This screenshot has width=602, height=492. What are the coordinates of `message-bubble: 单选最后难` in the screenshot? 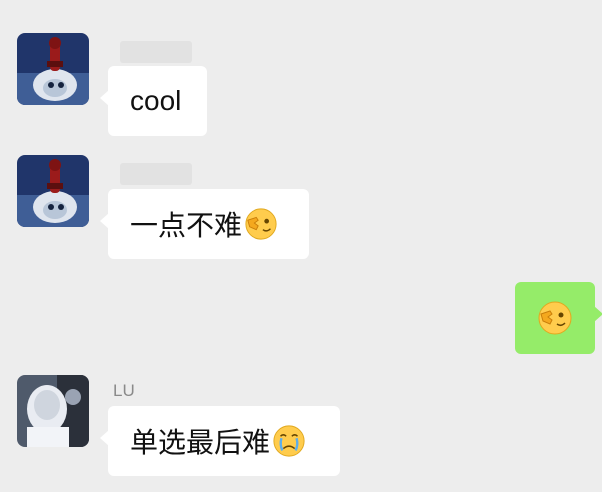 It's located at (220, 441).